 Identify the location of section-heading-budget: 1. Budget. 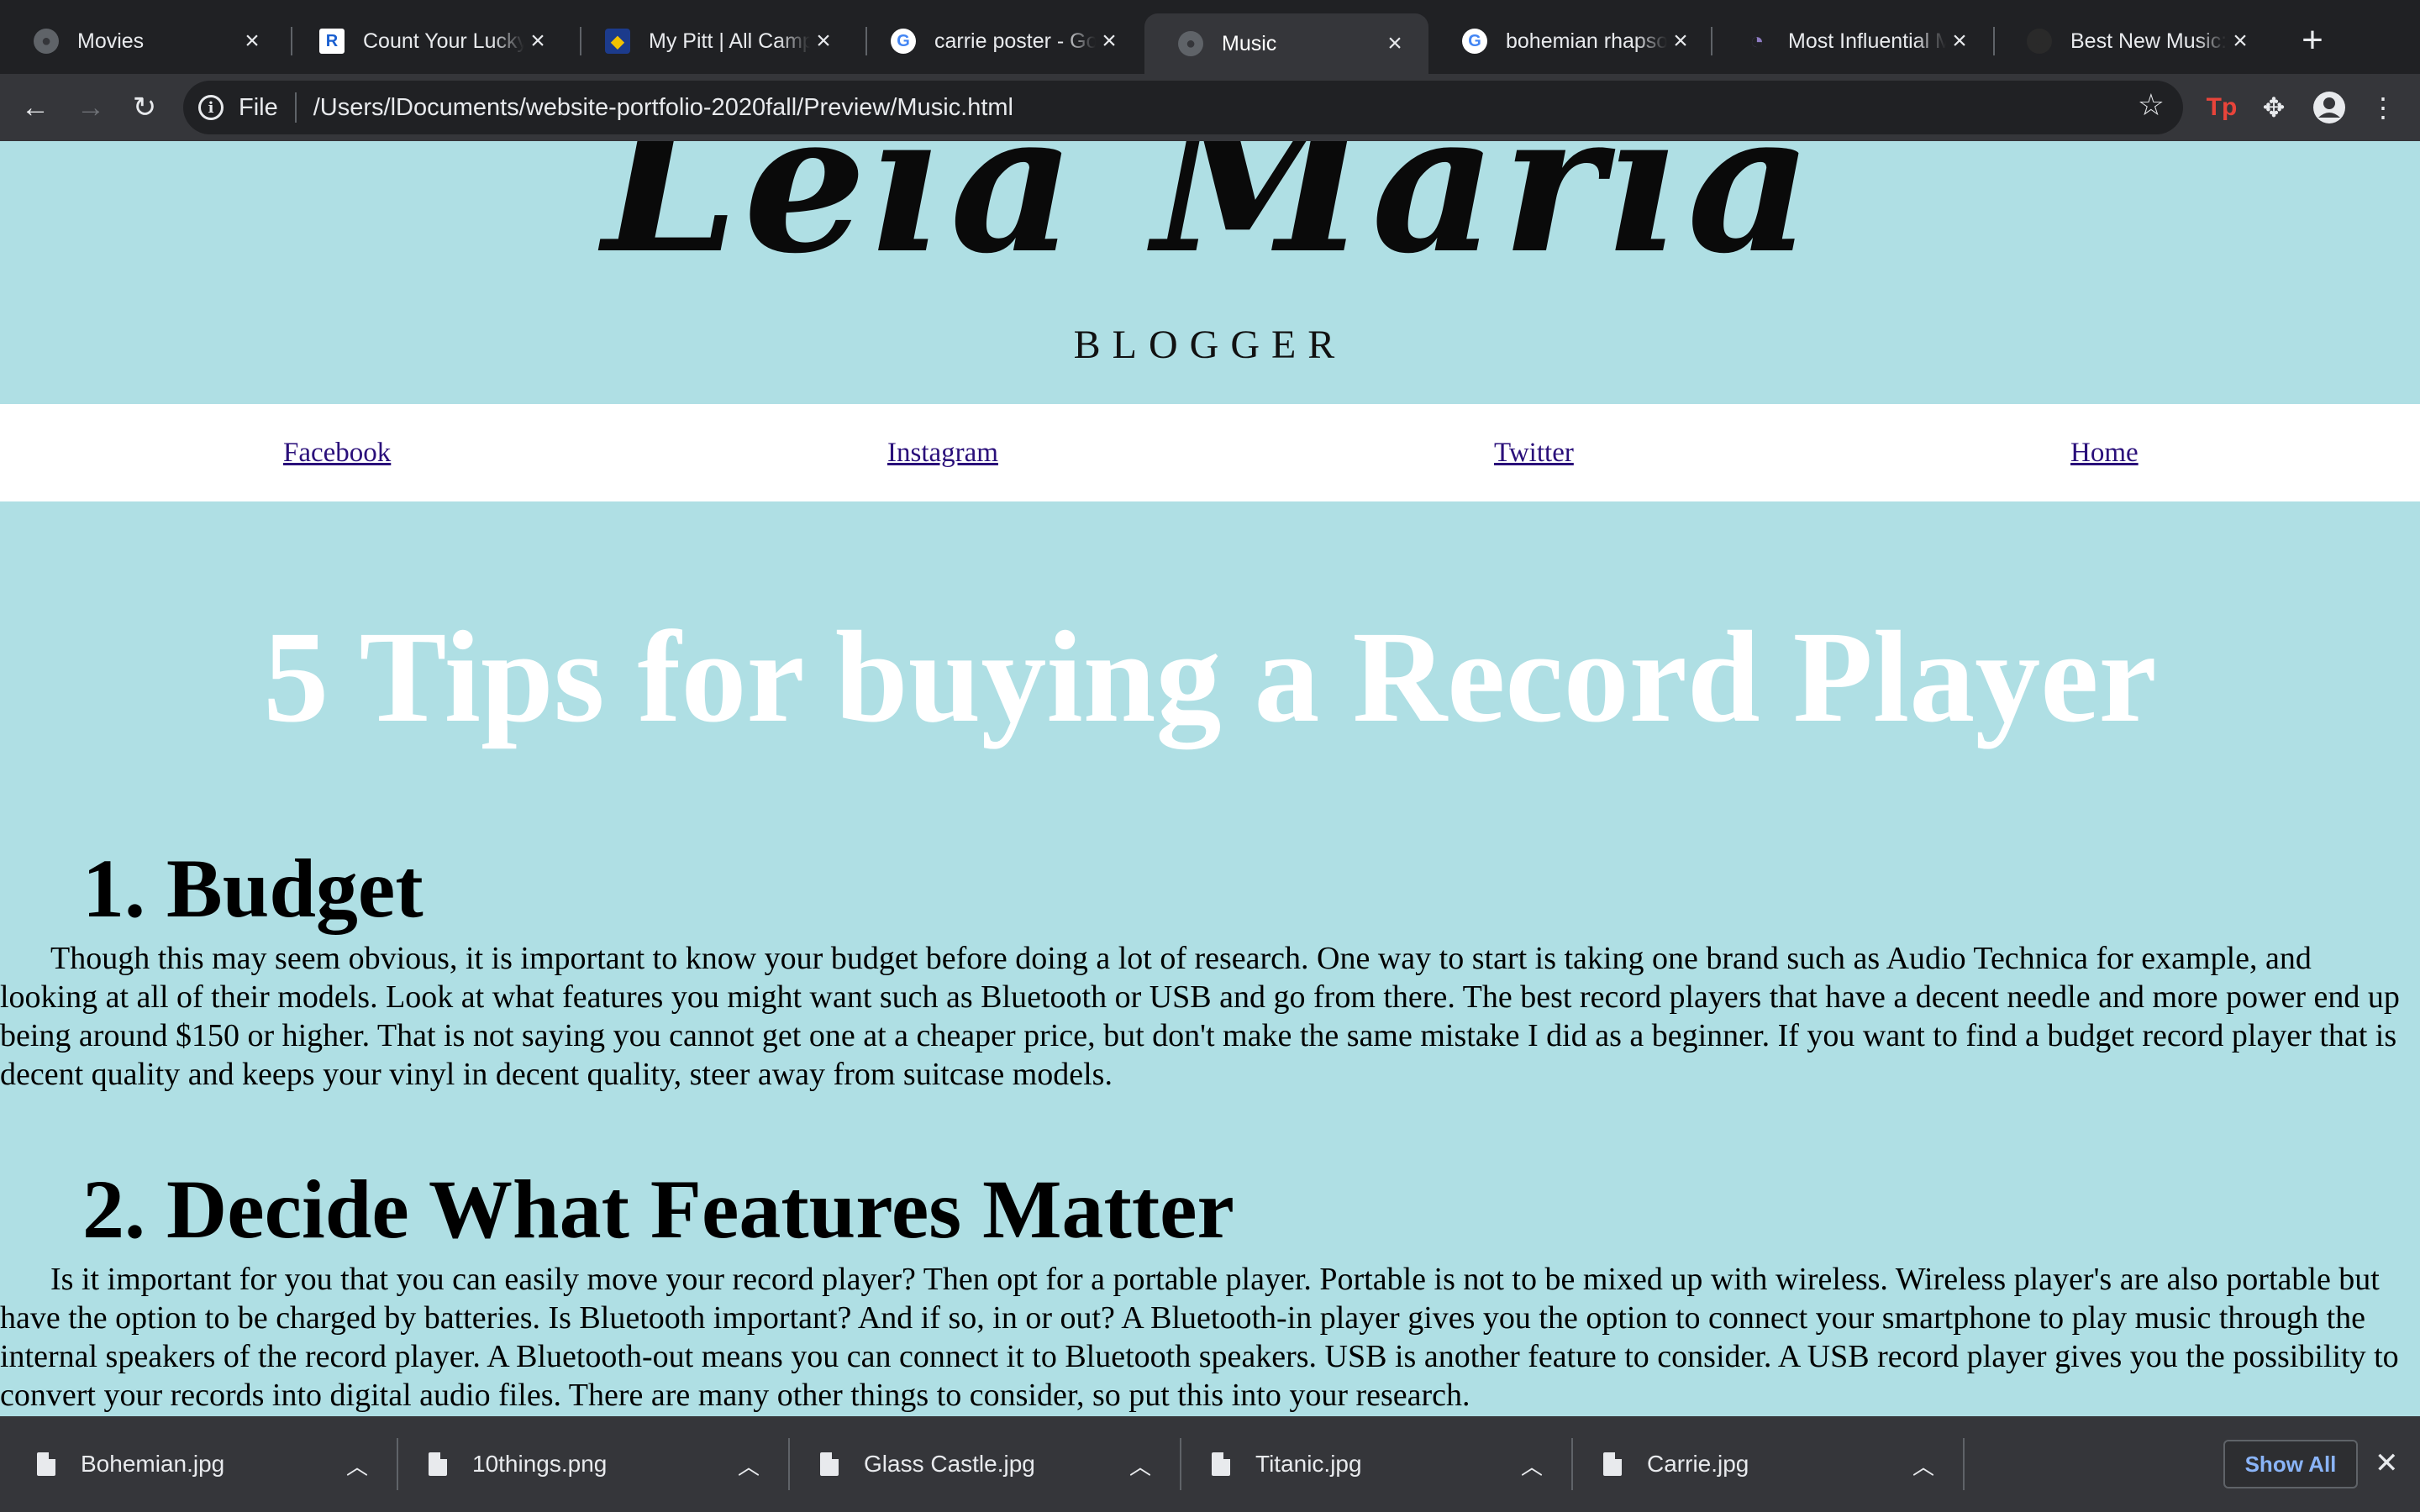
(253, 888).